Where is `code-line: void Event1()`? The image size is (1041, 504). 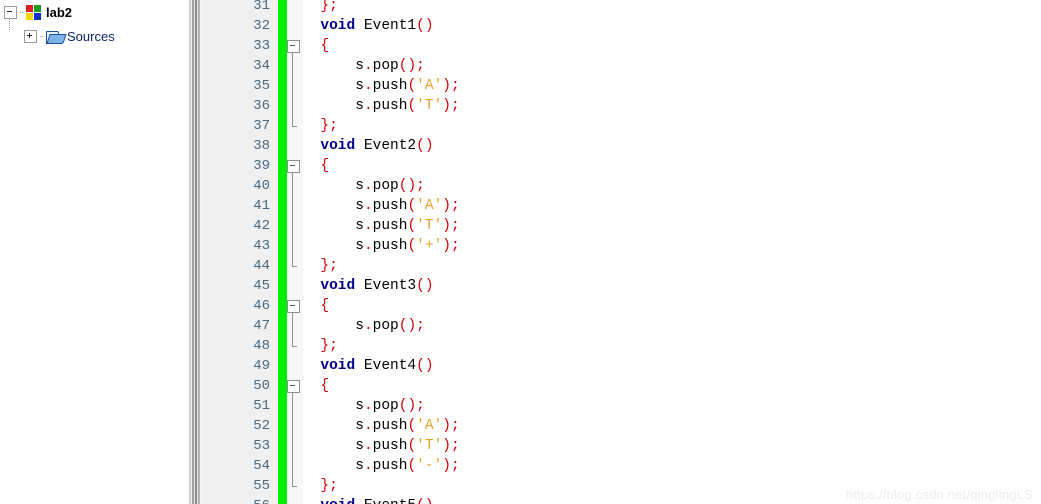
code-line: void Event1() is located at coordinates (376, 26).